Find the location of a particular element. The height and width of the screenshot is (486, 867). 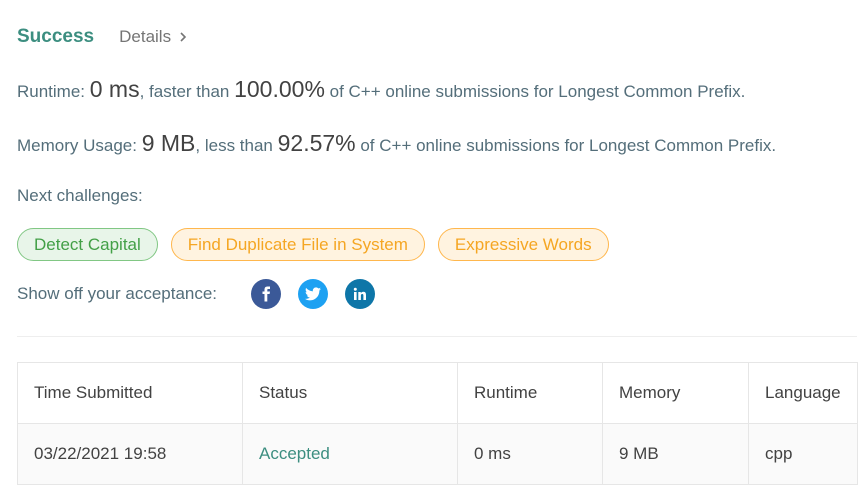

chevron-right-icon is located at coordinates (183, 37).